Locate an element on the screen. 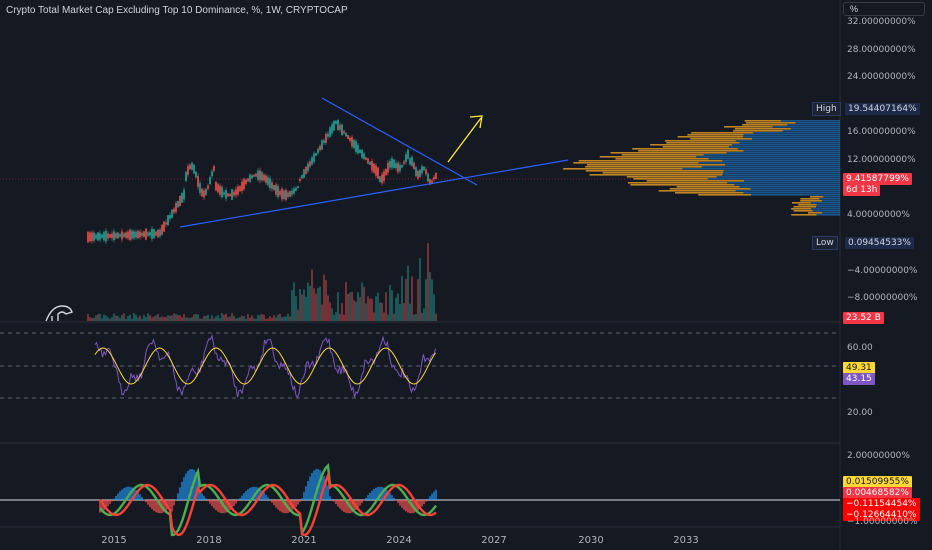  price-axis-label: 28.00000000% is located at coordinates (881, 50).